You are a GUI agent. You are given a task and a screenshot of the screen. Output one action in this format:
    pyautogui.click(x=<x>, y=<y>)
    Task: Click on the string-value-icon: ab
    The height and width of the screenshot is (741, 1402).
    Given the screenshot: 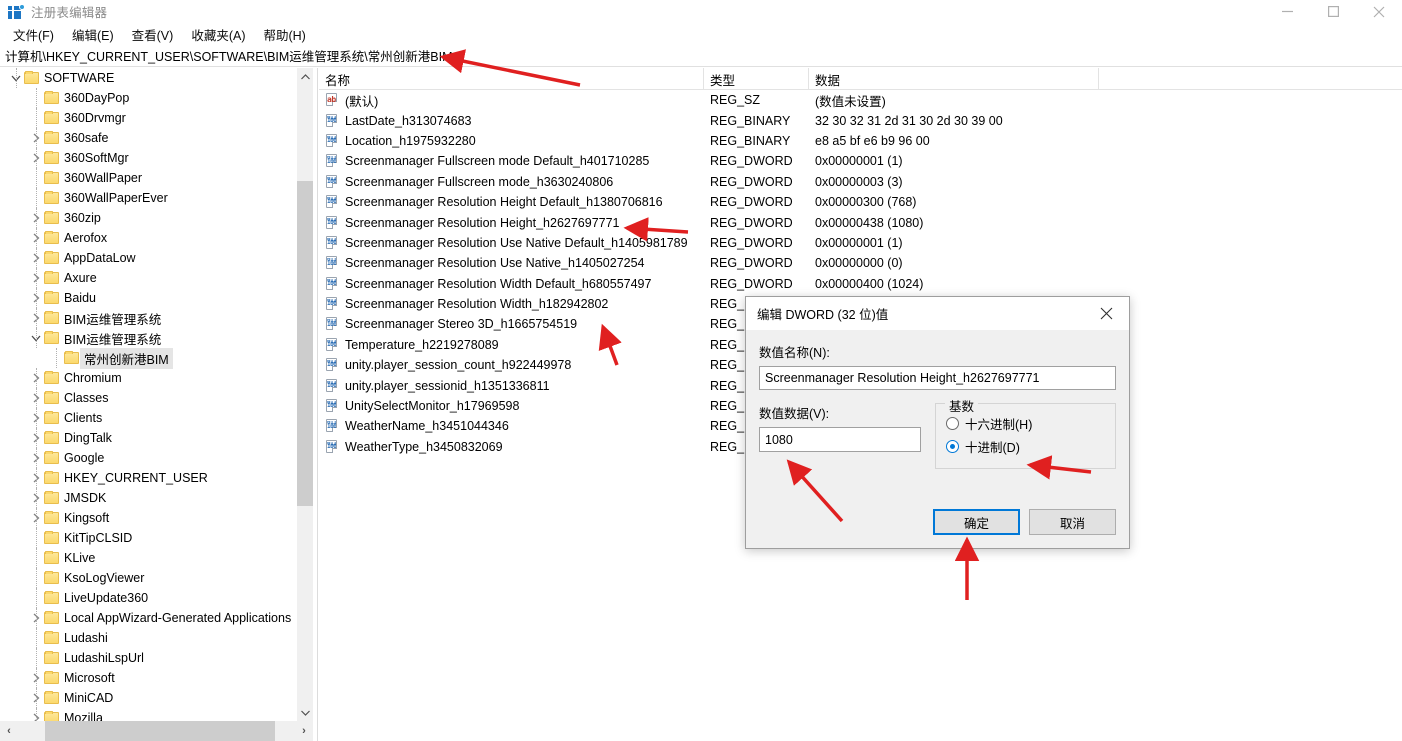 What is the action you would take?
    pyautogui.click(x=332, y=100)
    